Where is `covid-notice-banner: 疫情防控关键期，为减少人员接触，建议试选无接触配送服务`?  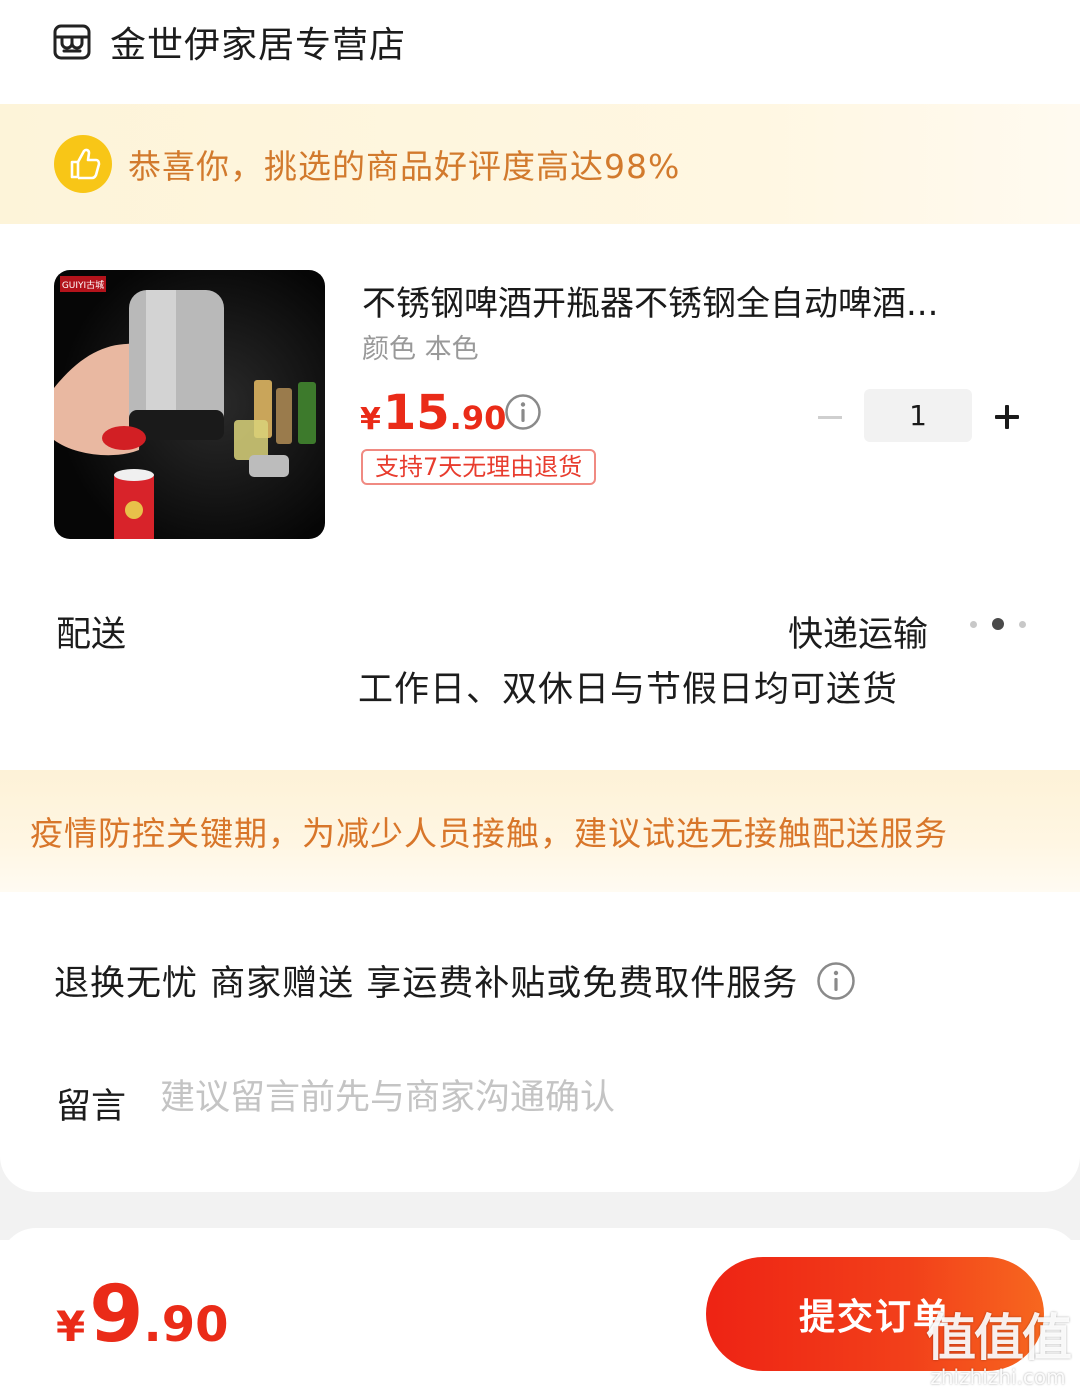
covid-notice-banner: 疫情防控关键期，为减少人员接触，建议试选无接触配送服务 is located at coordinates (540, 831).